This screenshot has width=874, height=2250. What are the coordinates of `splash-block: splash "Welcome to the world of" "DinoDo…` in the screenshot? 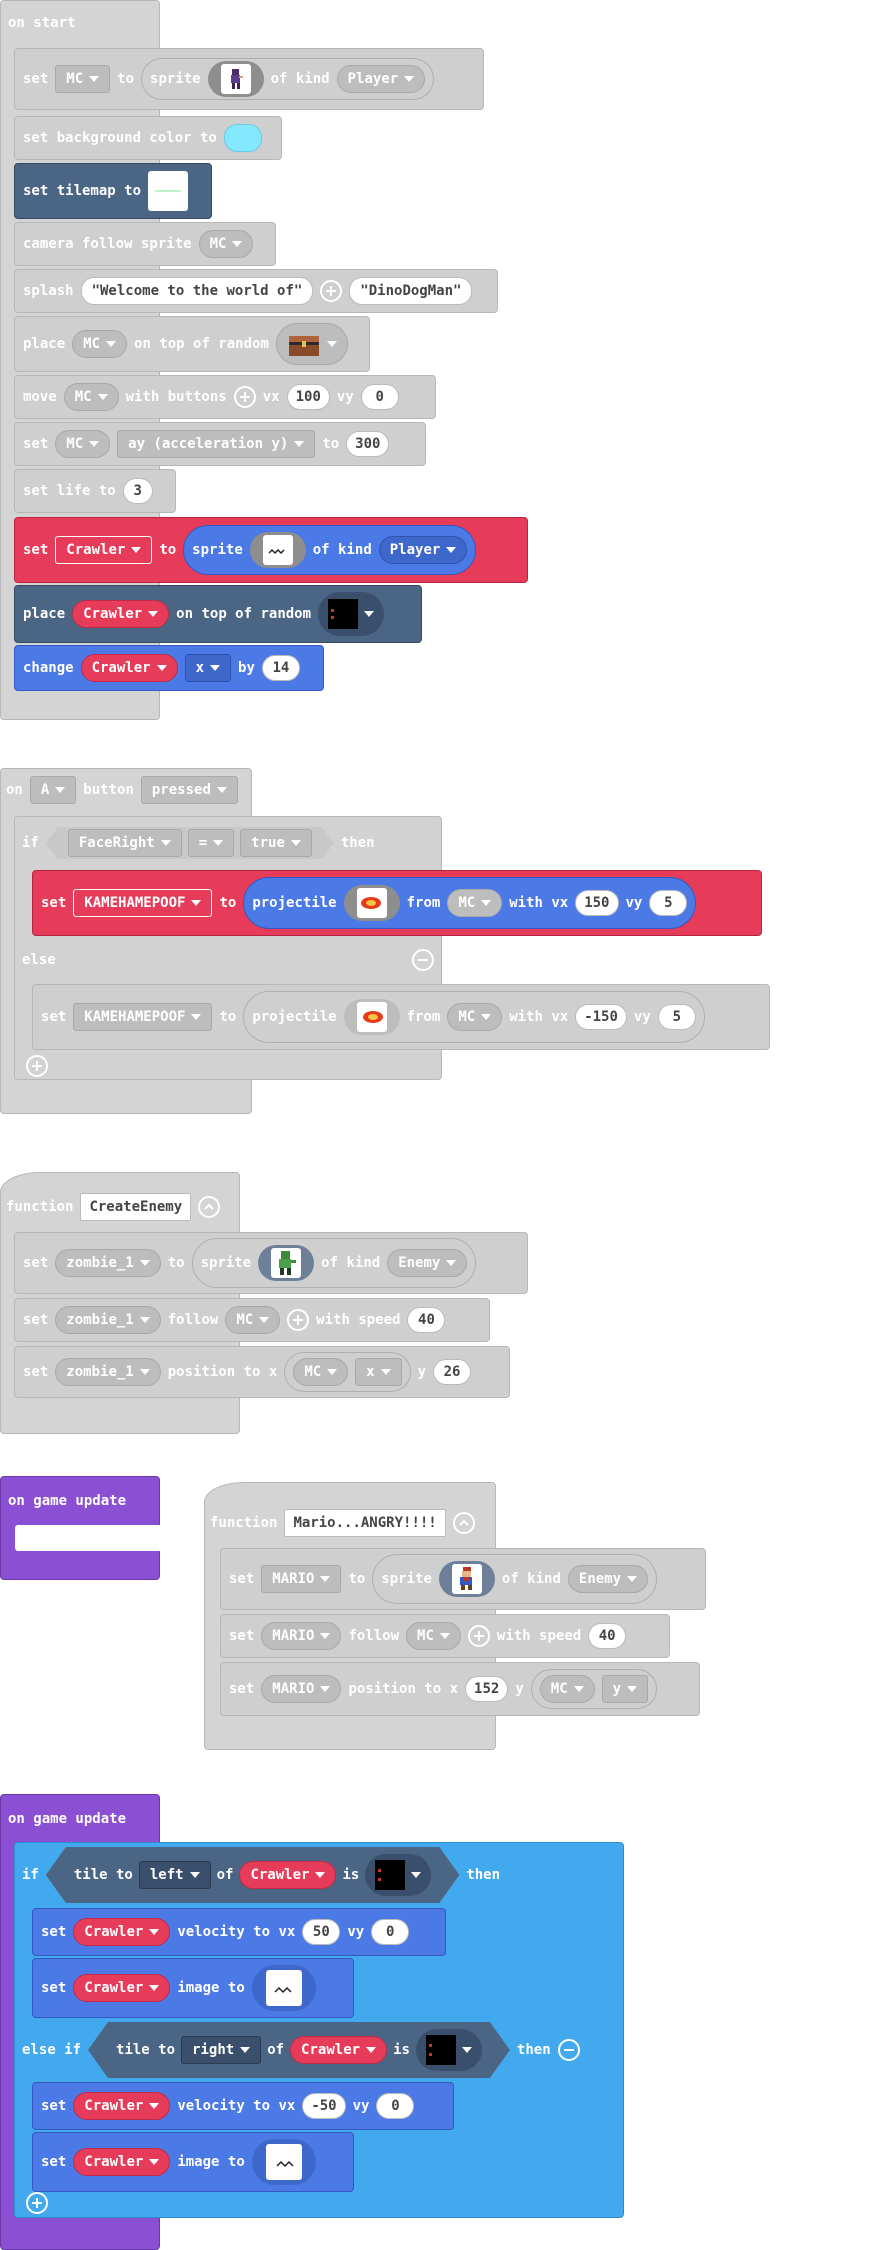 It's located at (256, 291).